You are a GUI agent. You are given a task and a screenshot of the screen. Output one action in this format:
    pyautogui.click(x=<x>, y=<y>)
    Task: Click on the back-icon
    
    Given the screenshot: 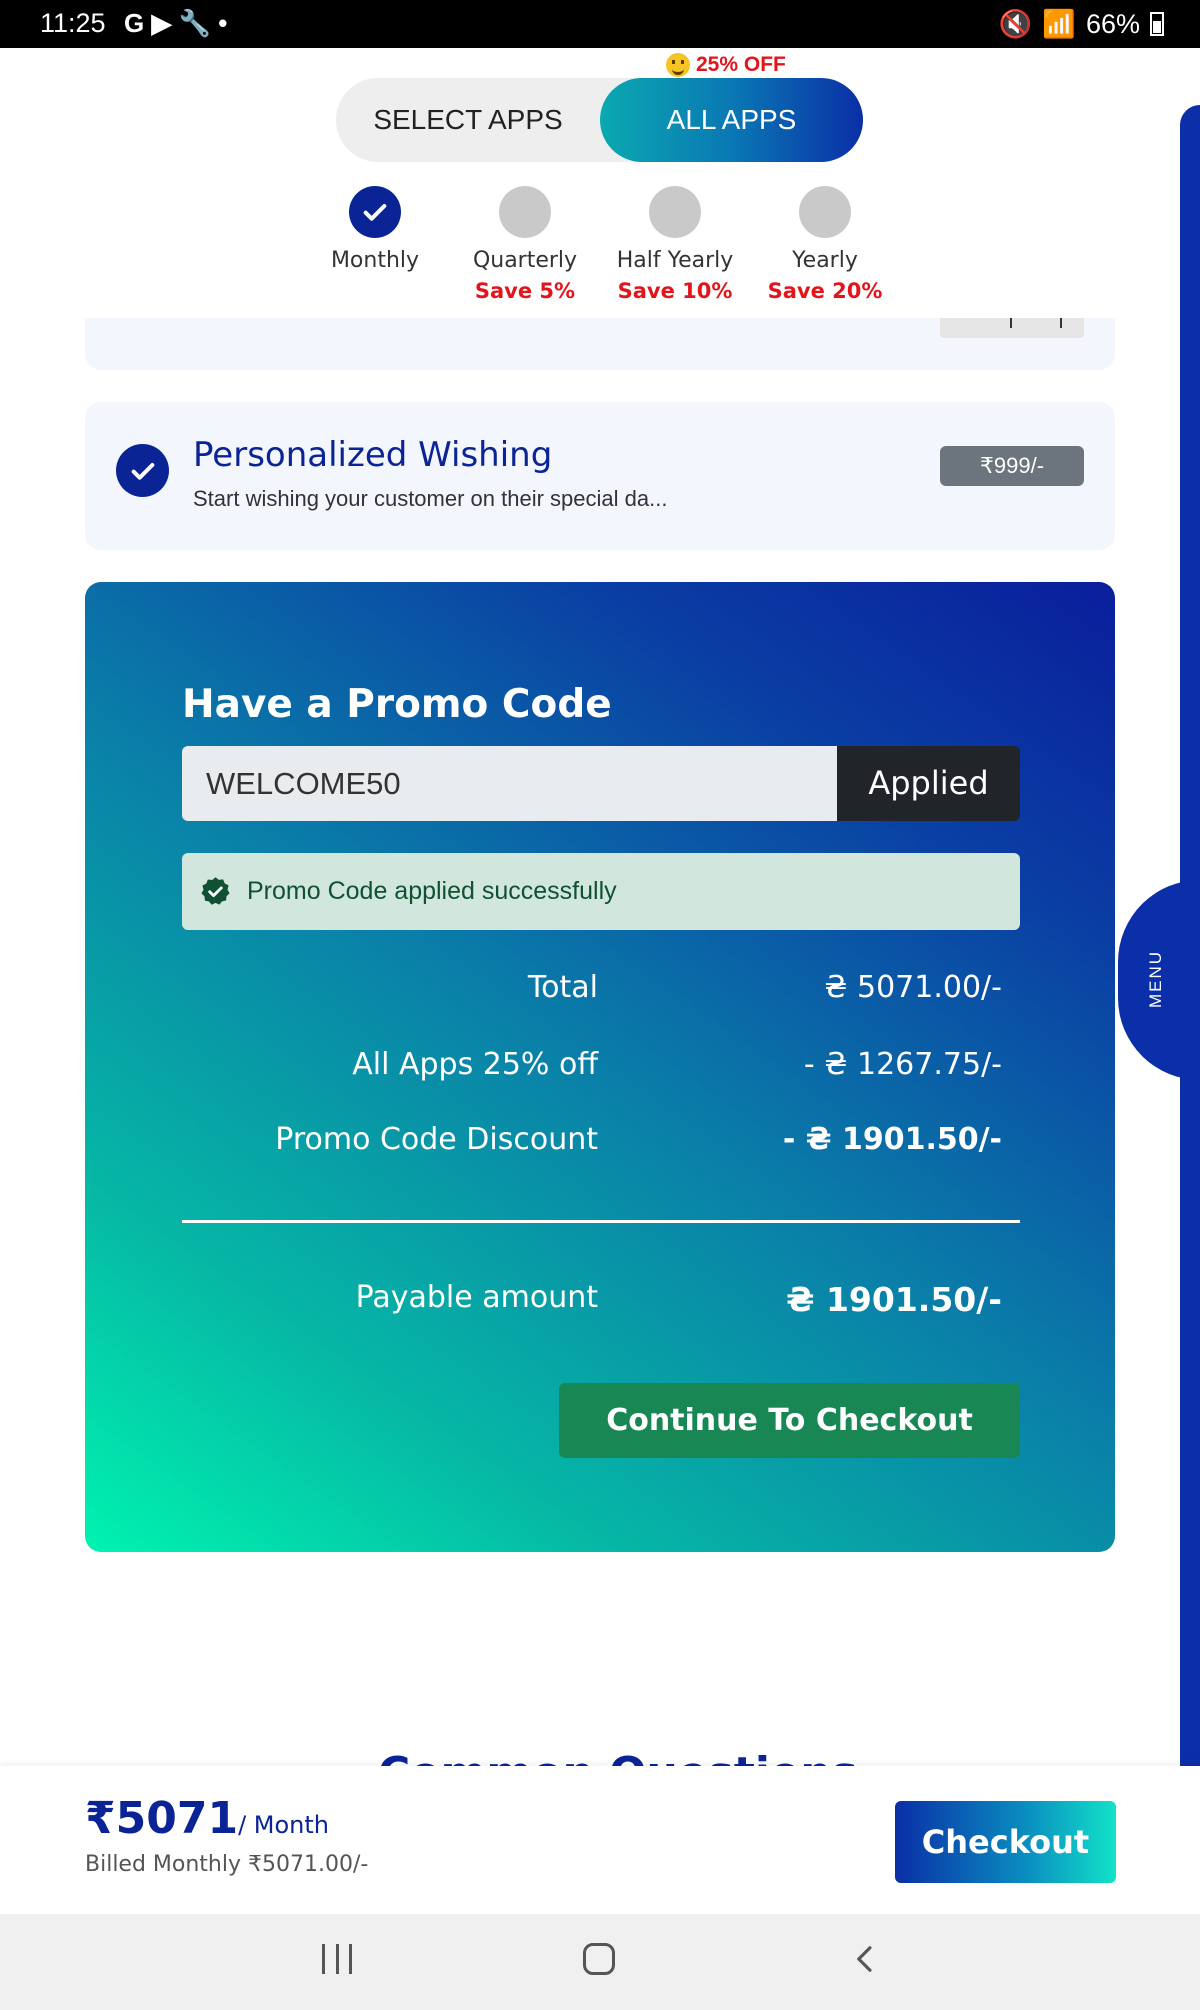 What is the action you would take?
    pyautogui.click(x=865, y=1959)
    